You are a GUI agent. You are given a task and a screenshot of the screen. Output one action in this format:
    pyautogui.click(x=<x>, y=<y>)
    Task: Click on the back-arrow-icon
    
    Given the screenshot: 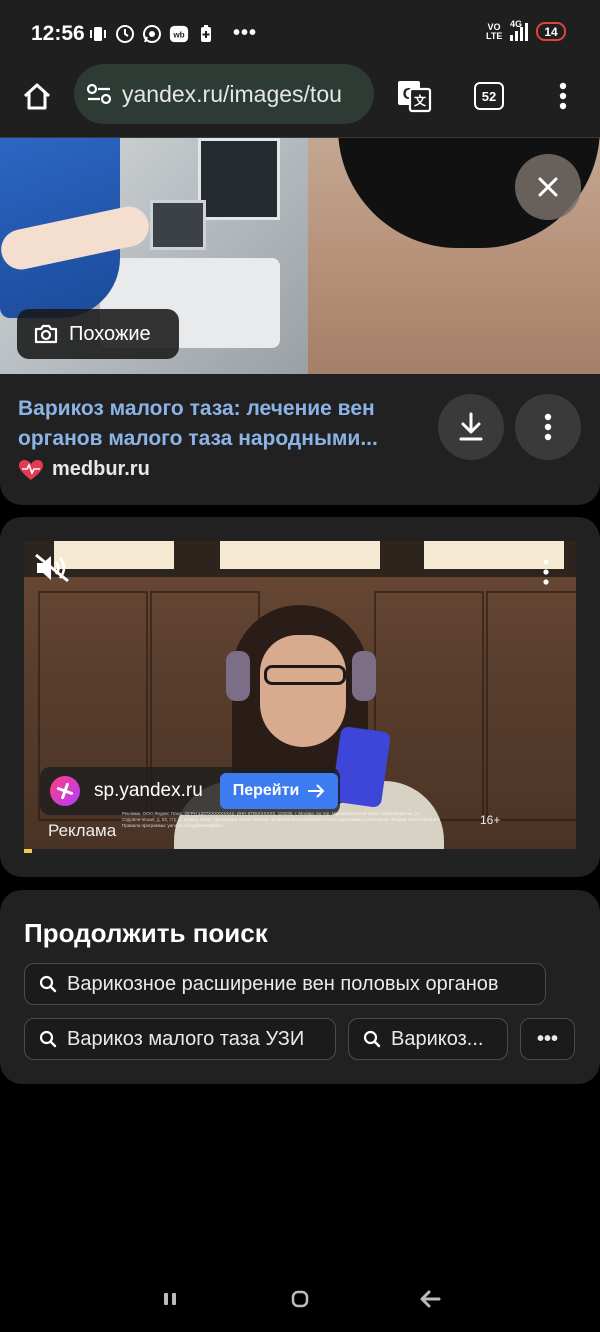 What is the action you would take?
    pyautogui.click(x=430, y=1299)
    